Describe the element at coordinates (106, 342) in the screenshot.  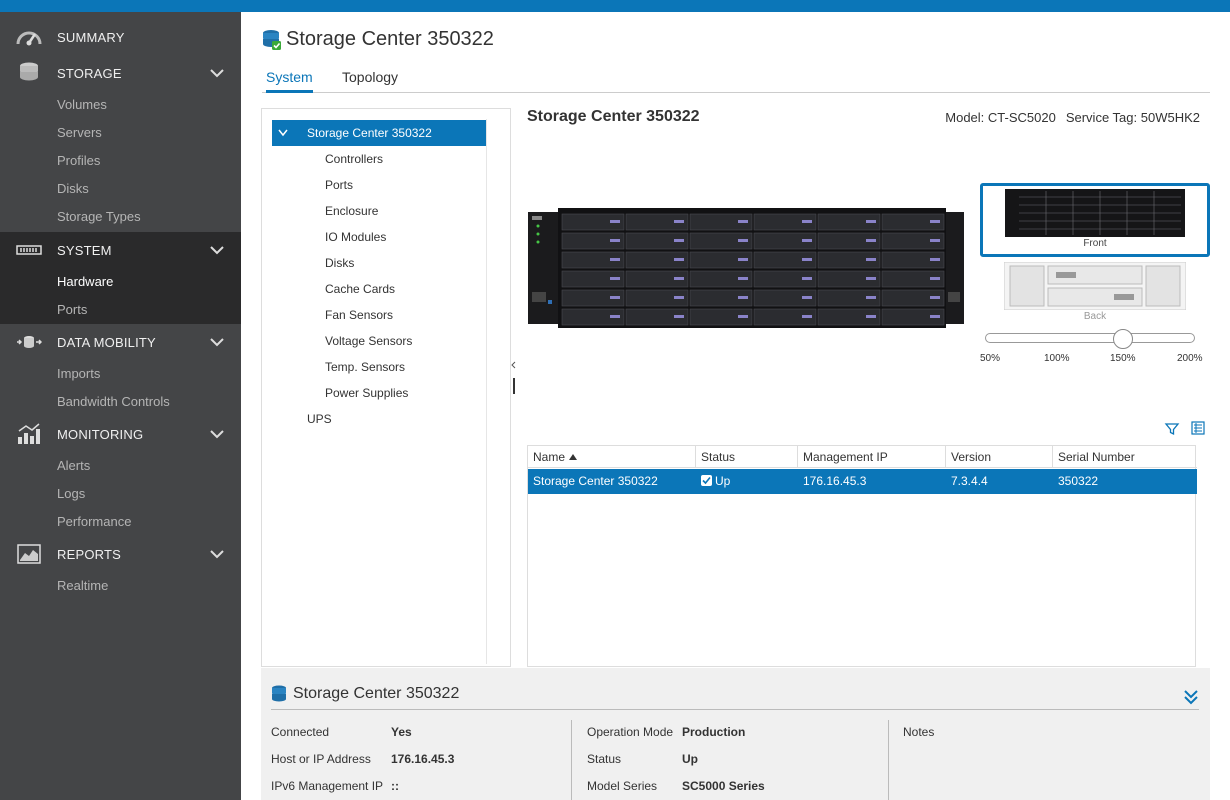
I see `sidebar-section-label: DATA MOBILITY` at that location.